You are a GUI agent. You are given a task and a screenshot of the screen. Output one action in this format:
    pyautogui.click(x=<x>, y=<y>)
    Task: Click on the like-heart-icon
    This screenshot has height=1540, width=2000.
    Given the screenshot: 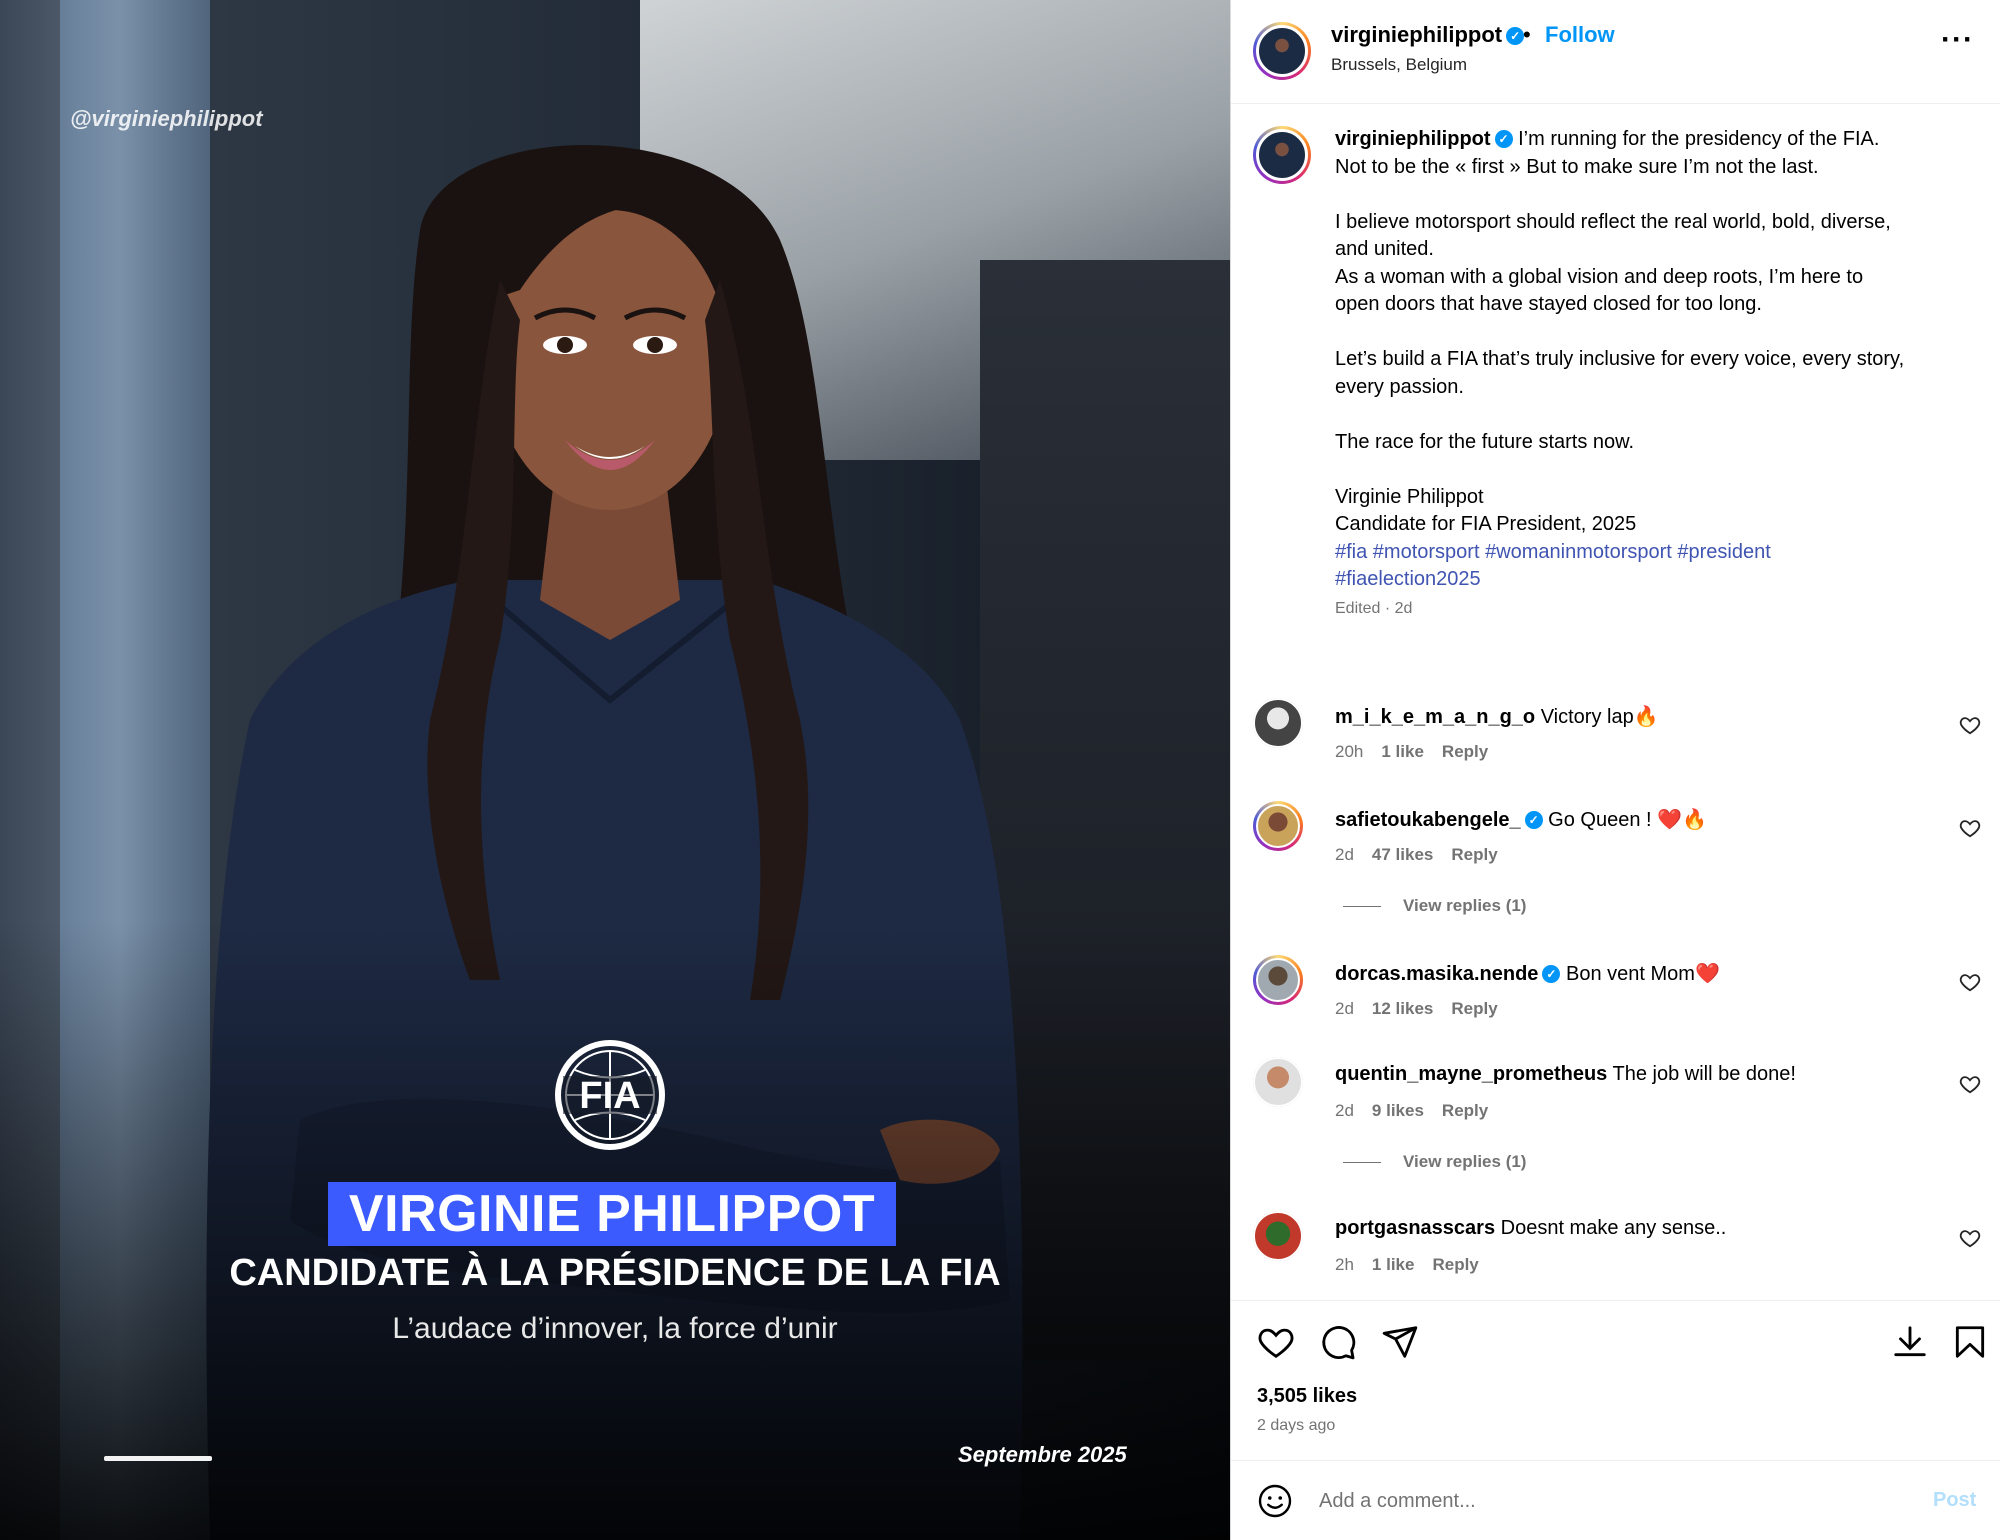 What is the action you would take?
    pyautogui.click(x=1276, y=1342)
    